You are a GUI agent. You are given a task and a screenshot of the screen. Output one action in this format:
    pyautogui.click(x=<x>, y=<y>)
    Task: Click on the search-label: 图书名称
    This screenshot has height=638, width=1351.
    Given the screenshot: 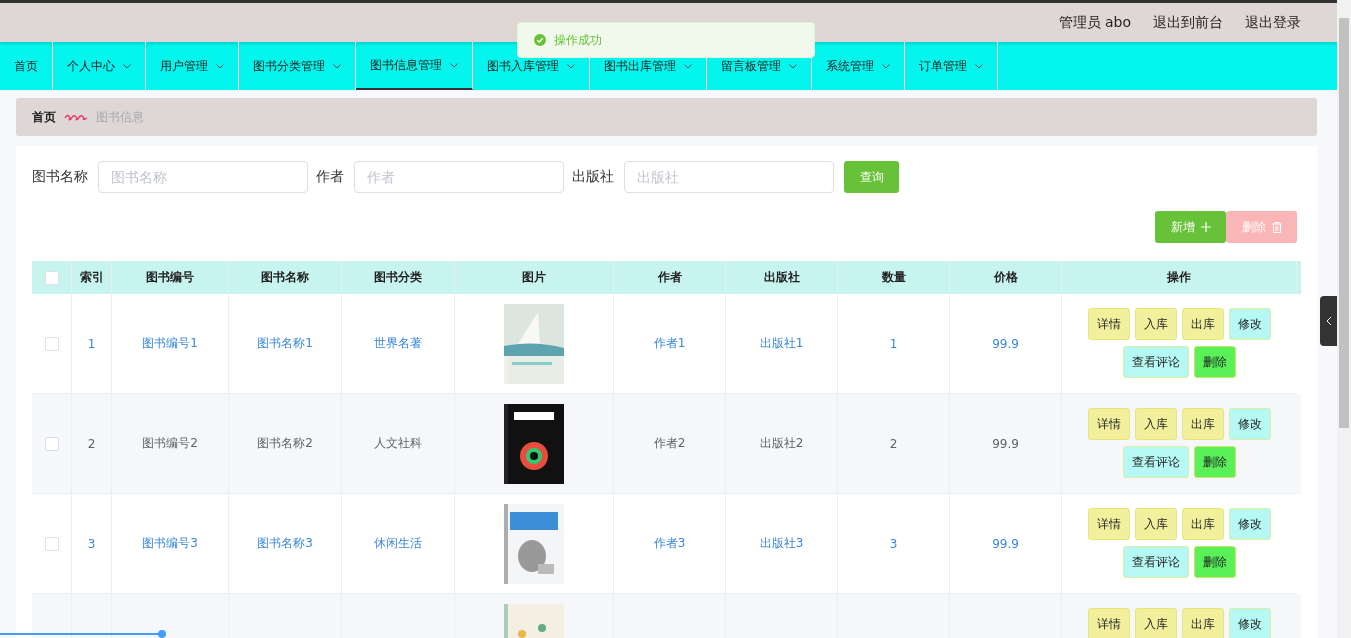 What is the action you would take?
    pyautogui.click(x=60, y=177)
    